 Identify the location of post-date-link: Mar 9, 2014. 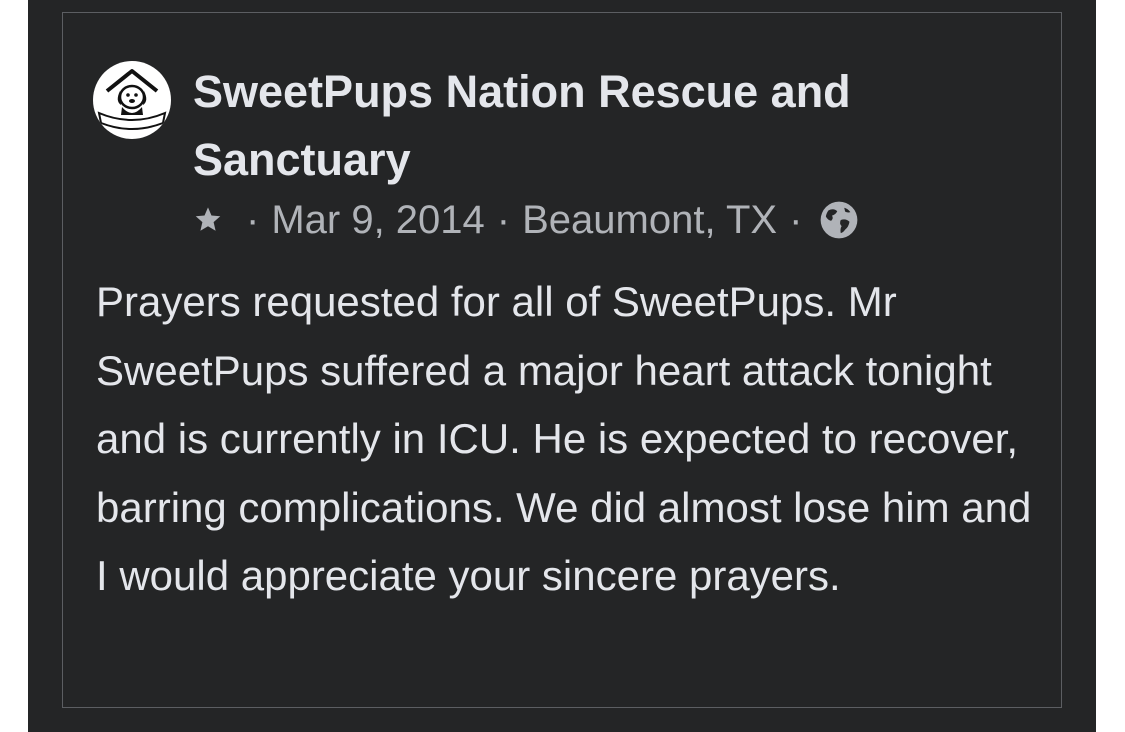
(377, 220).